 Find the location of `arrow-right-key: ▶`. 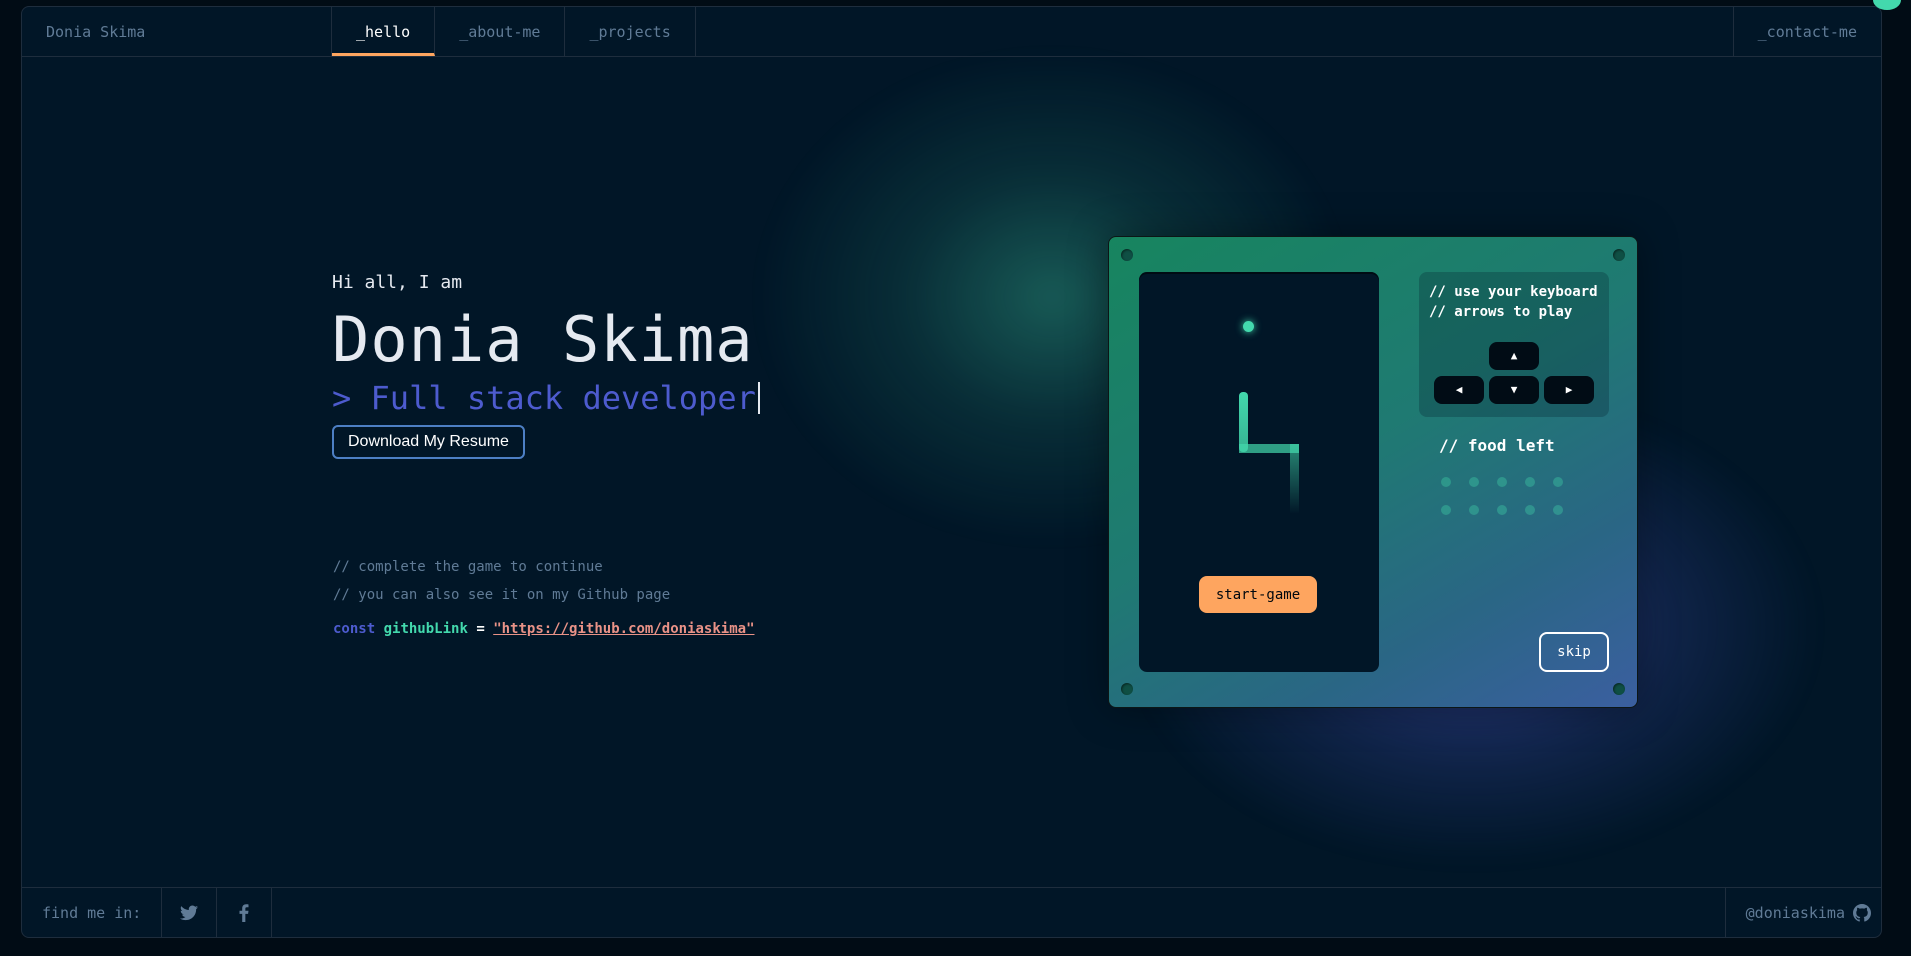

arrow-right-key: ▶ is located at coordinates (1569, 390).